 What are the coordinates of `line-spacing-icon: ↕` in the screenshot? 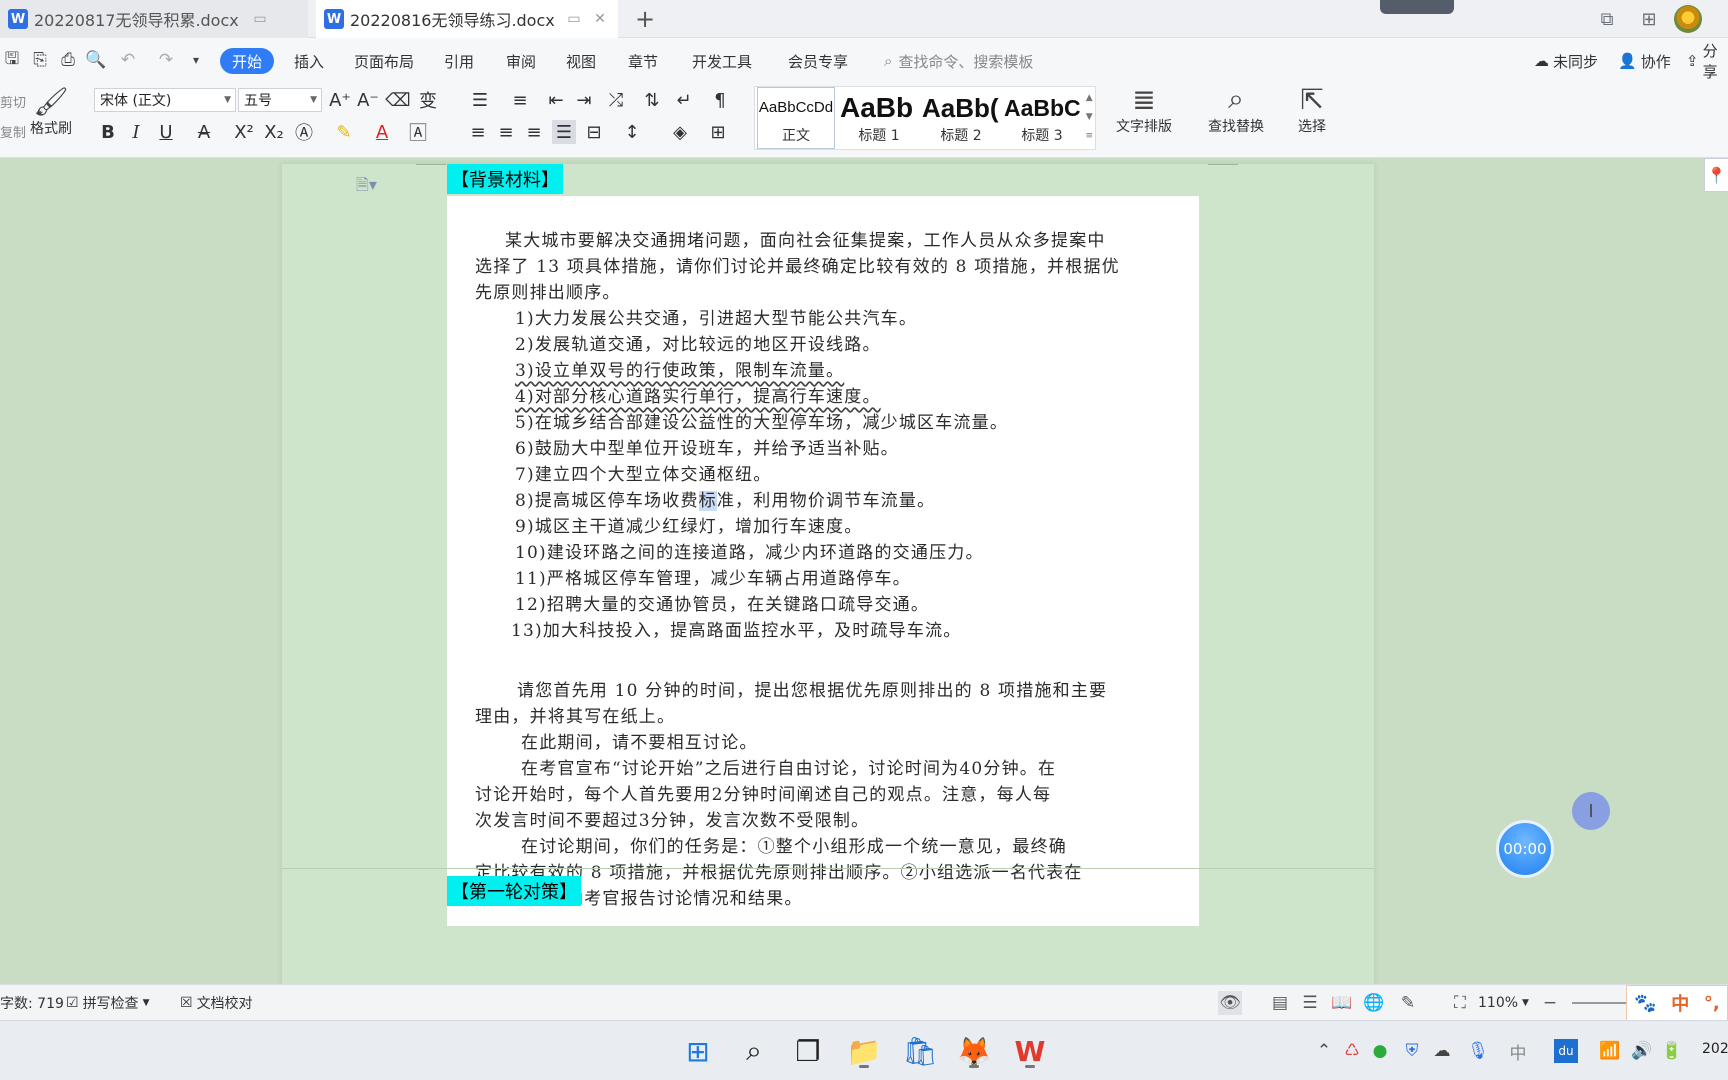 It's located at (632, 132).